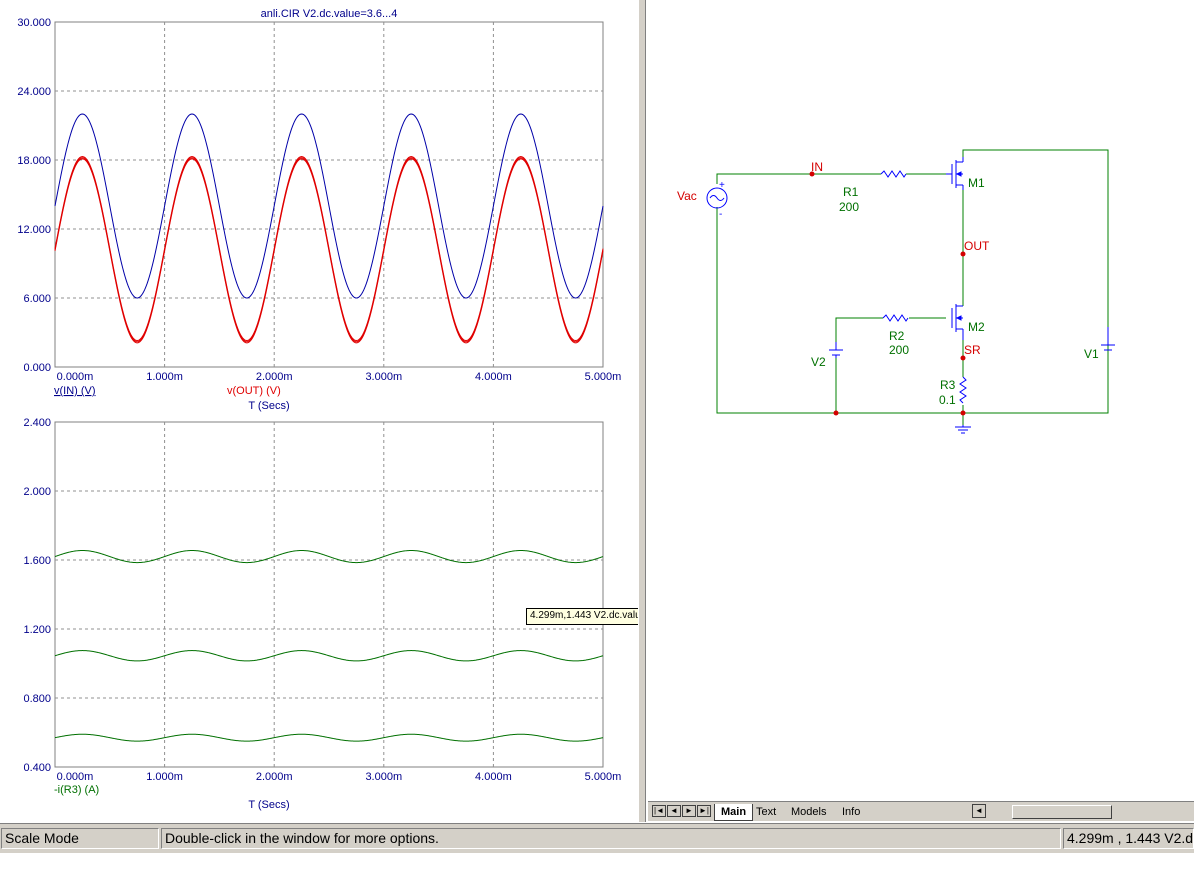 This screenshot has width=1194, height=881. What do you see at coordinates (76, 790) in the screenshot?
I see `legend-i-r3: -i(R3) (A)` at bounding box center [76, 790].